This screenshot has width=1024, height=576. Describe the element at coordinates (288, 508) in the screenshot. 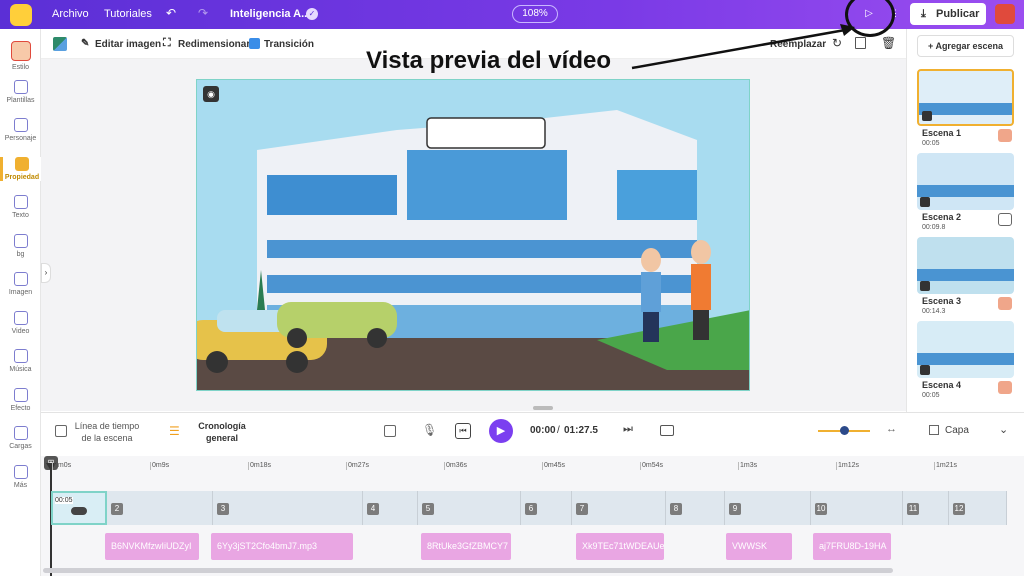

I see `scene-clip: 3` at that location.